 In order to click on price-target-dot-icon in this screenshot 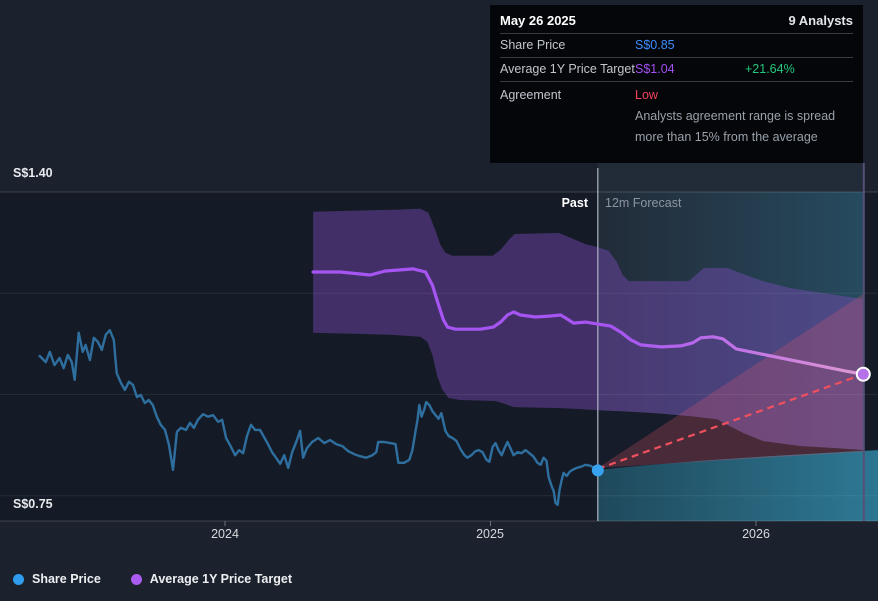, I will do `click(136, 579)`.